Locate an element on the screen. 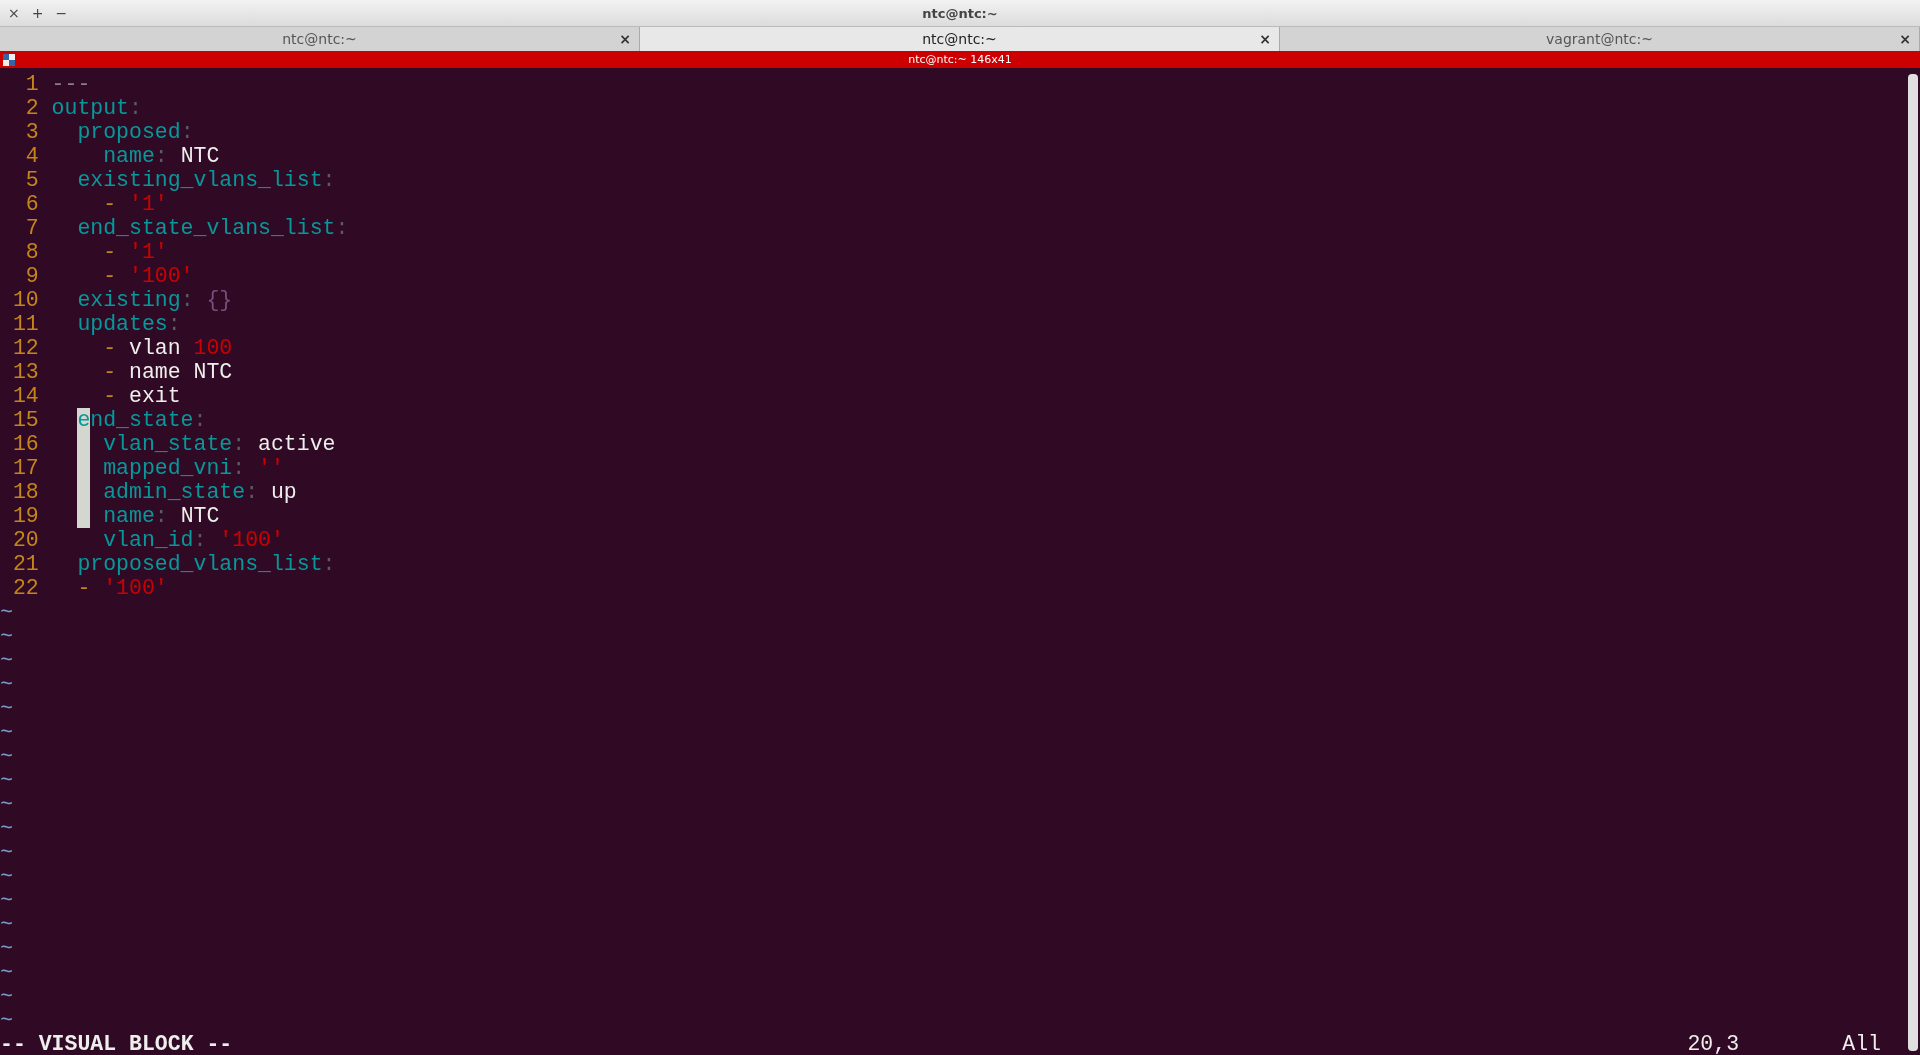 This screenshot has width=1920, height=1055. scroll-position: All is located at coordinates (1862, 1043).